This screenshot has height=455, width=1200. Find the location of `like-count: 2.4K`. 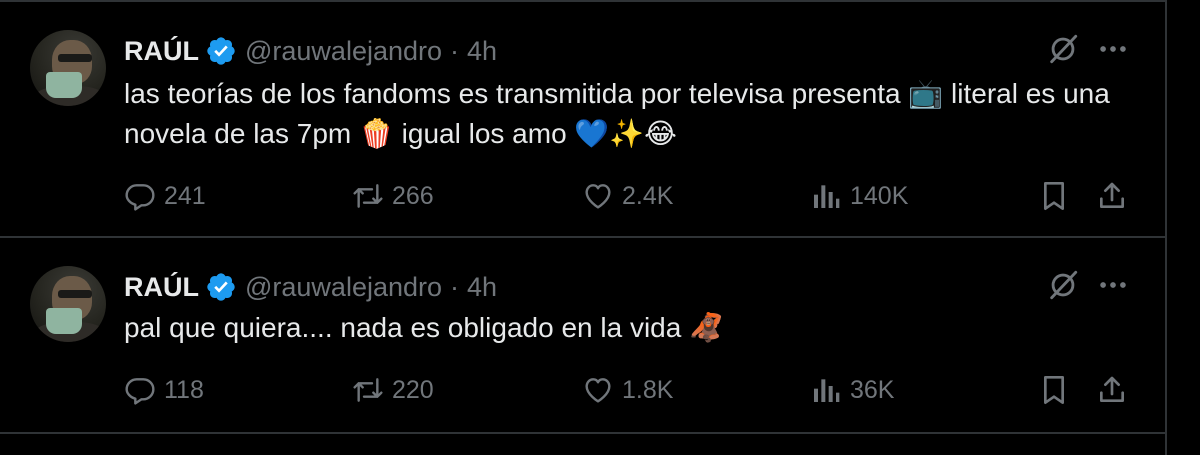

like-count: 2.4K is located at coordinates (648, 195).